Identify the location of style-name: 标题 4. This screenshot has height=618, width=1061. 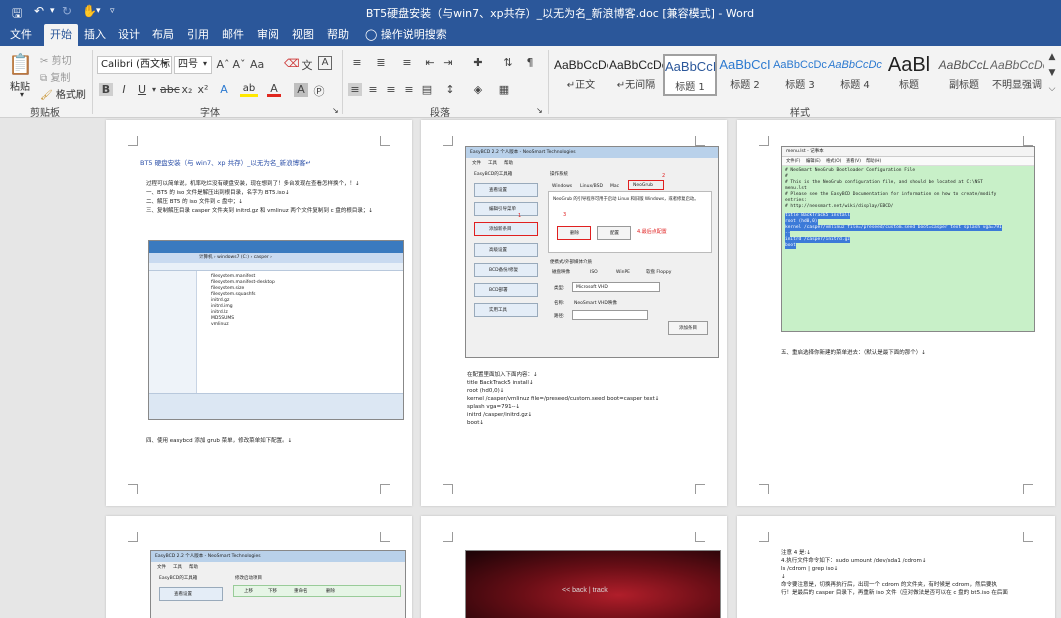
(855, 85).